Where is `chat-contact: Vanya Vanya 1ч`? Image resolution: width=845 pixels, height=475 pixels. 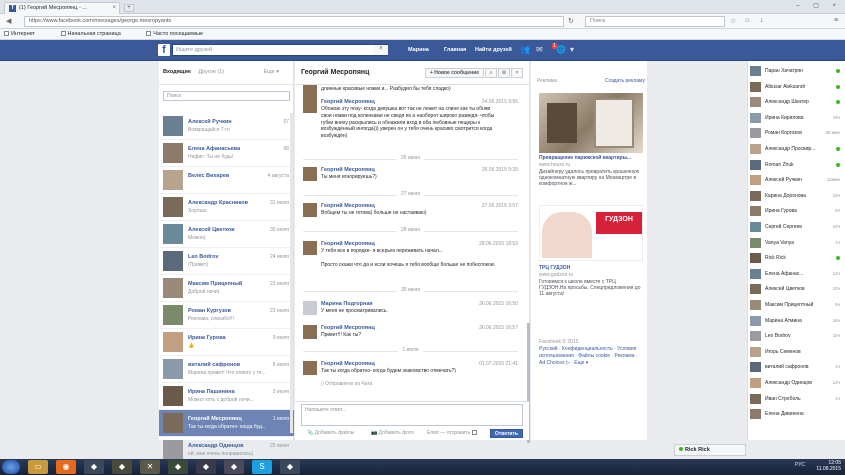
chat-contact: Vanya Vanya 1ч is located at coordinates (796, 243).